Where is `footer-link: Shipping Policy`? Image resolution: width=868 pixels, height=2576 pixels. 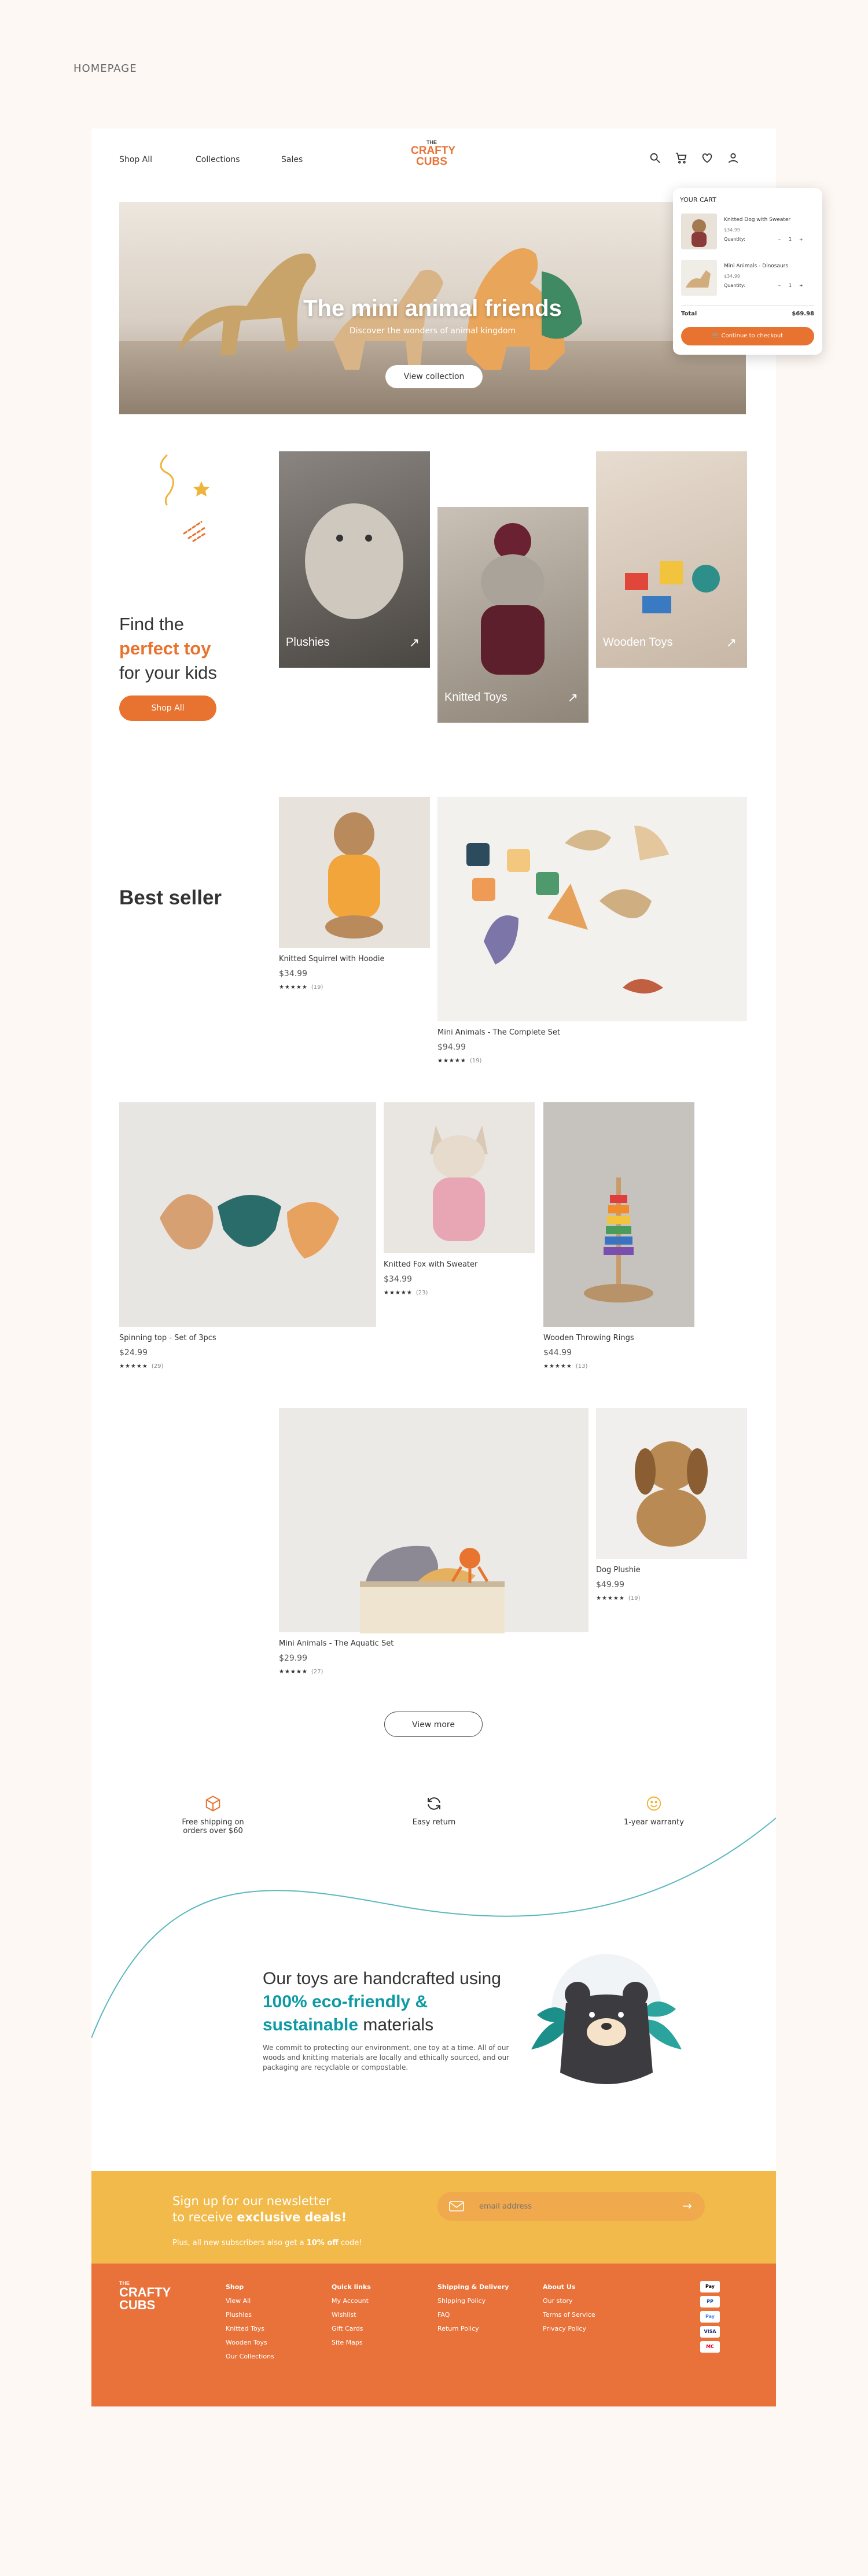 footer-link: Shipping Policy is located at coordinates (473, 2301).